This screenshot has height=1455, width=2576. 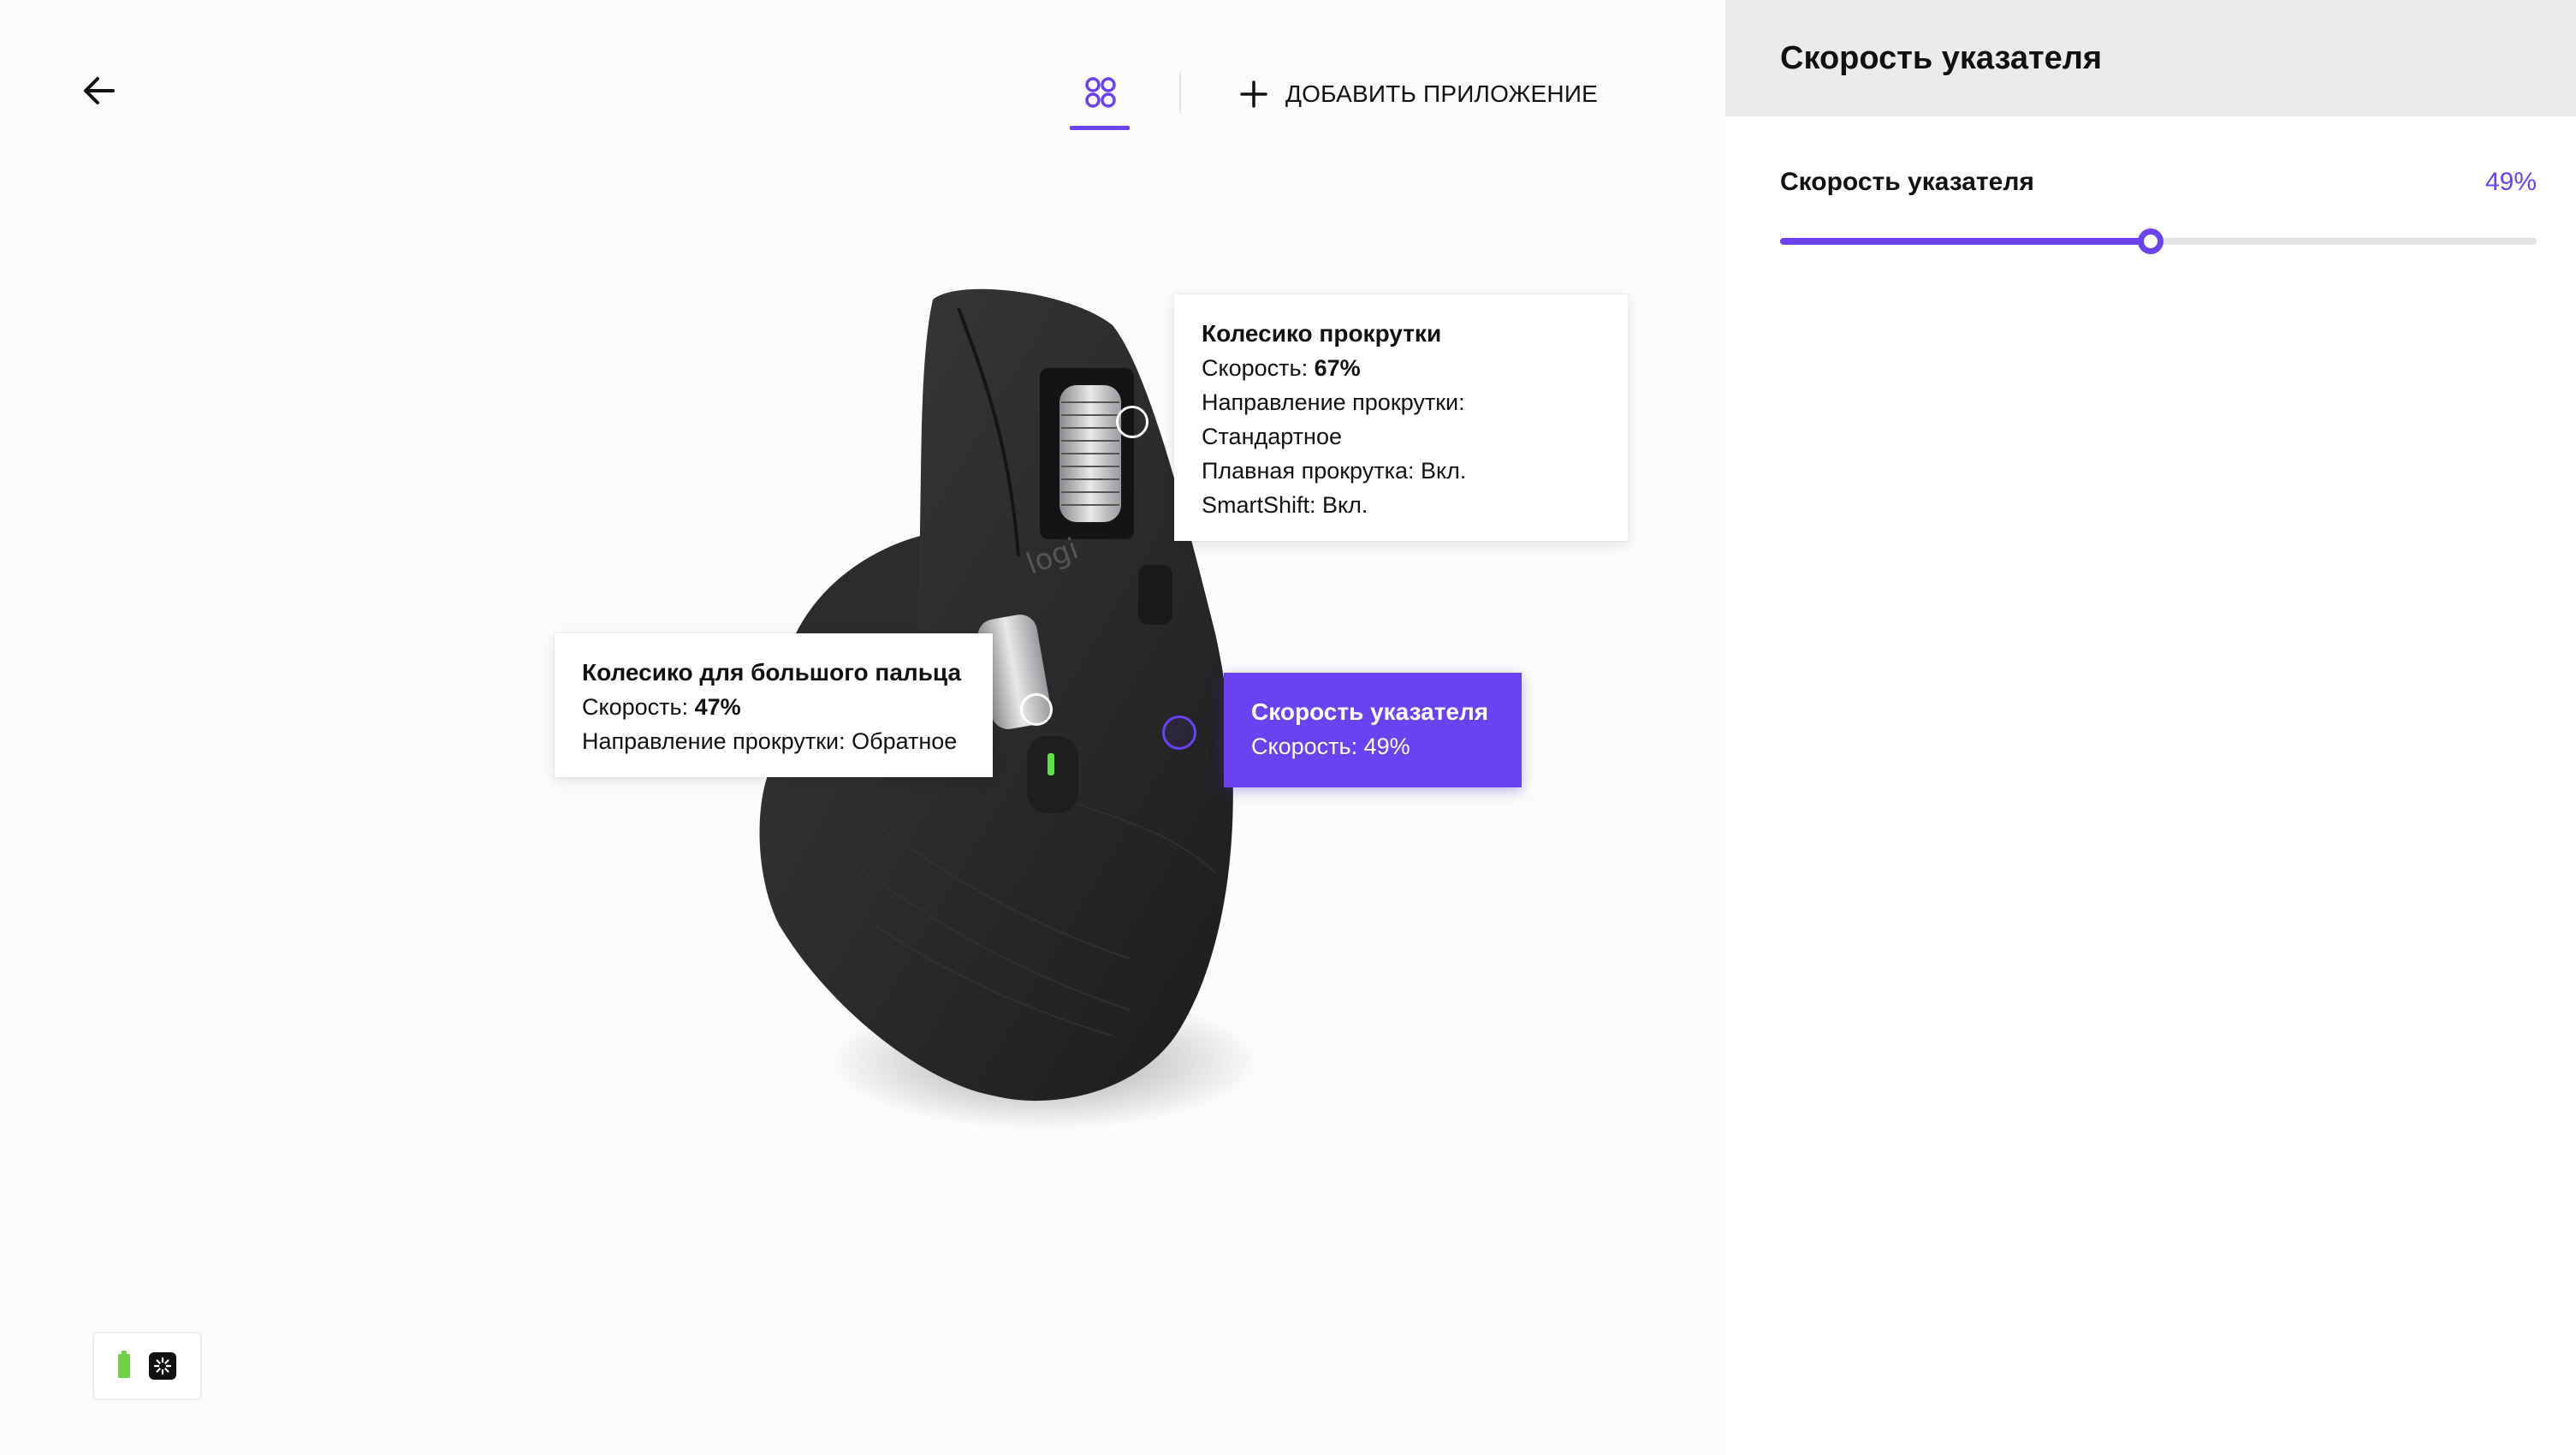 What do you see at coordinates (2150, 58) in the screenshot?
I see `panel-header: Скорость указателя` at bounding box center [2150, 58].